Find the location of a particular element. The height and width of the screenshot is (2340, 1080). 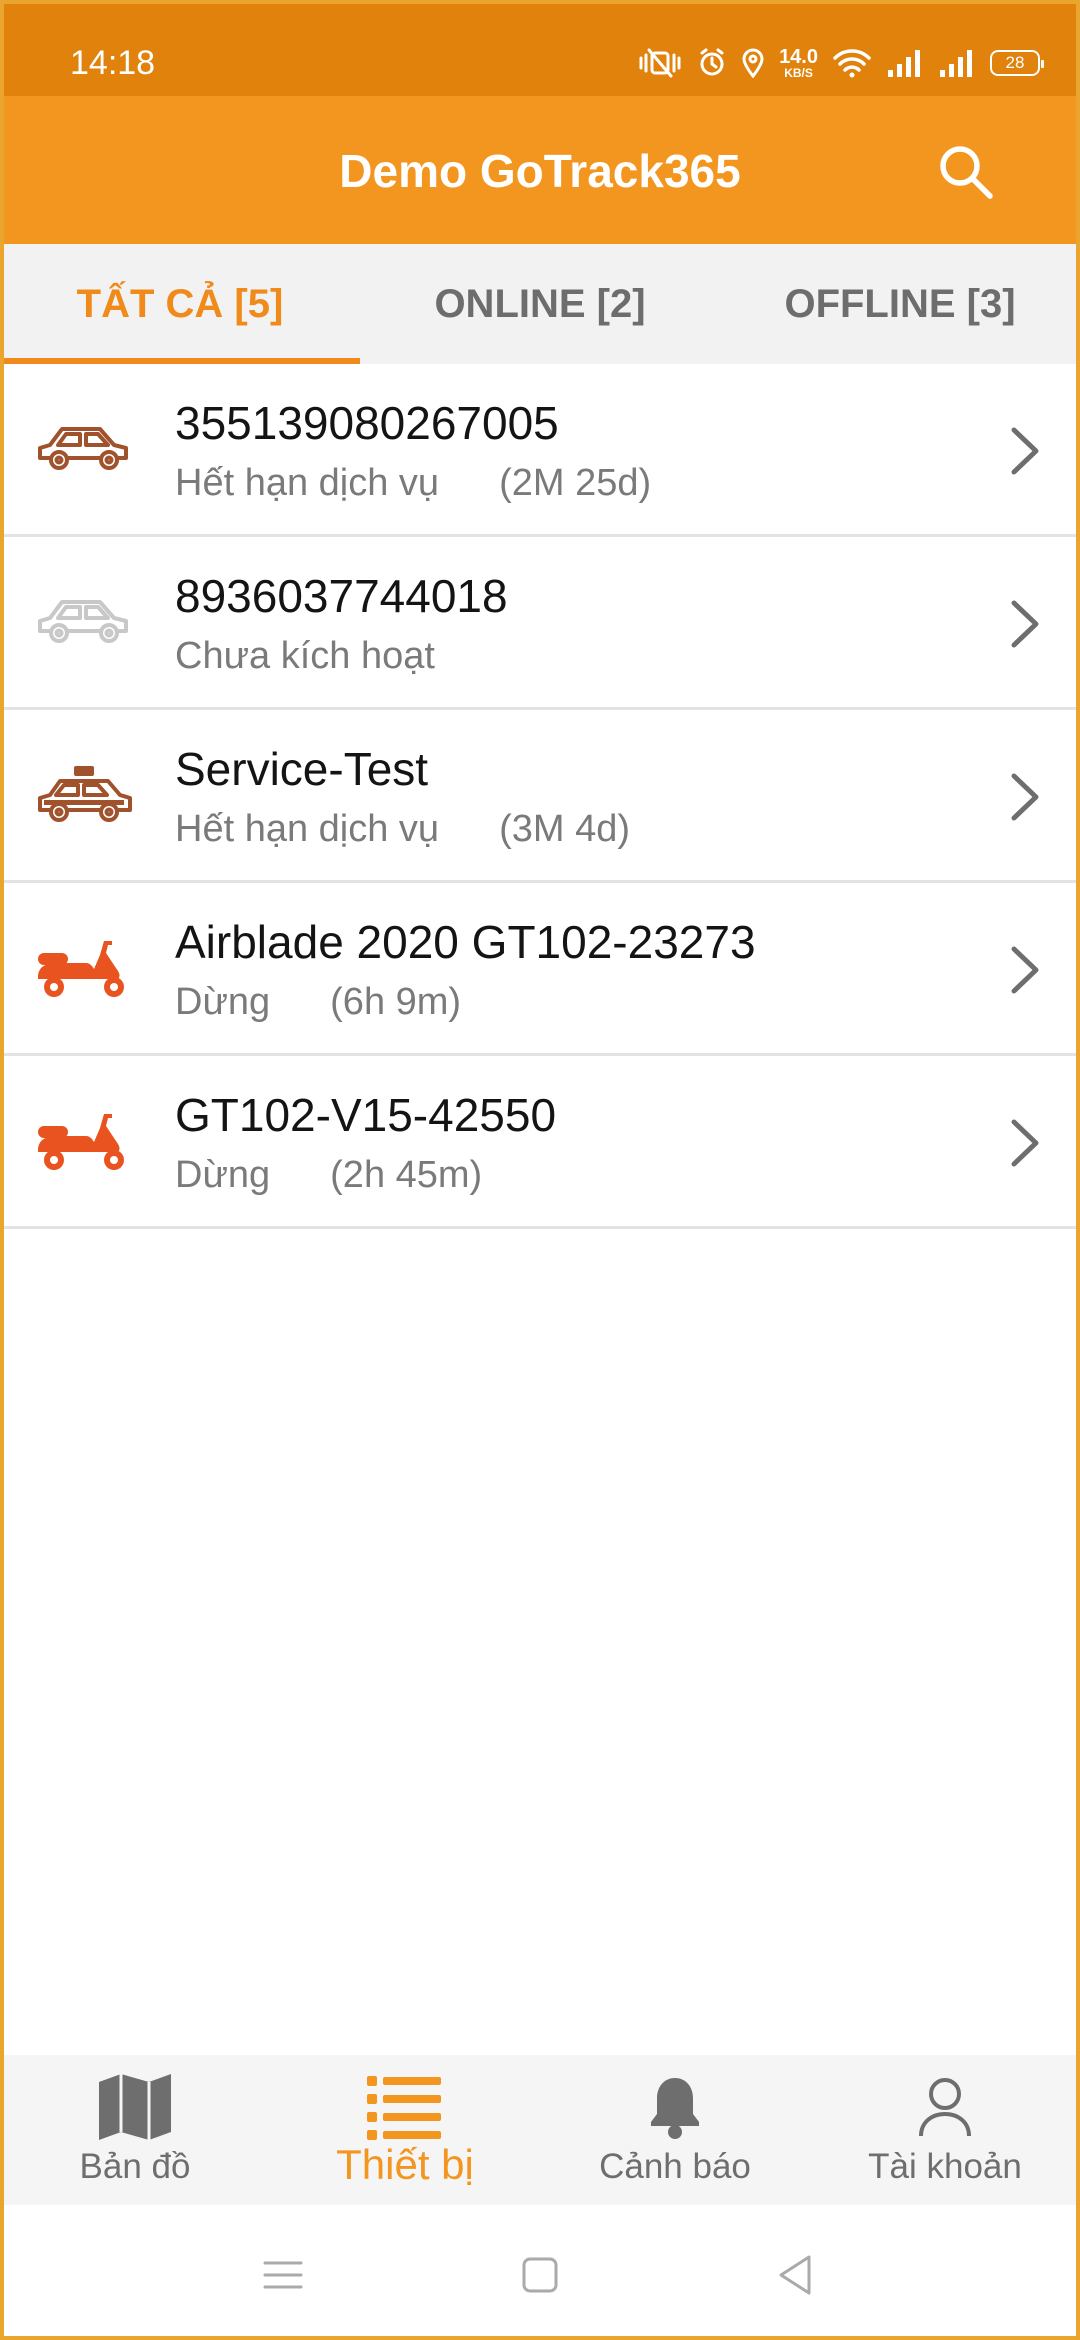

list-icon is located at coordinates (405, 2107).